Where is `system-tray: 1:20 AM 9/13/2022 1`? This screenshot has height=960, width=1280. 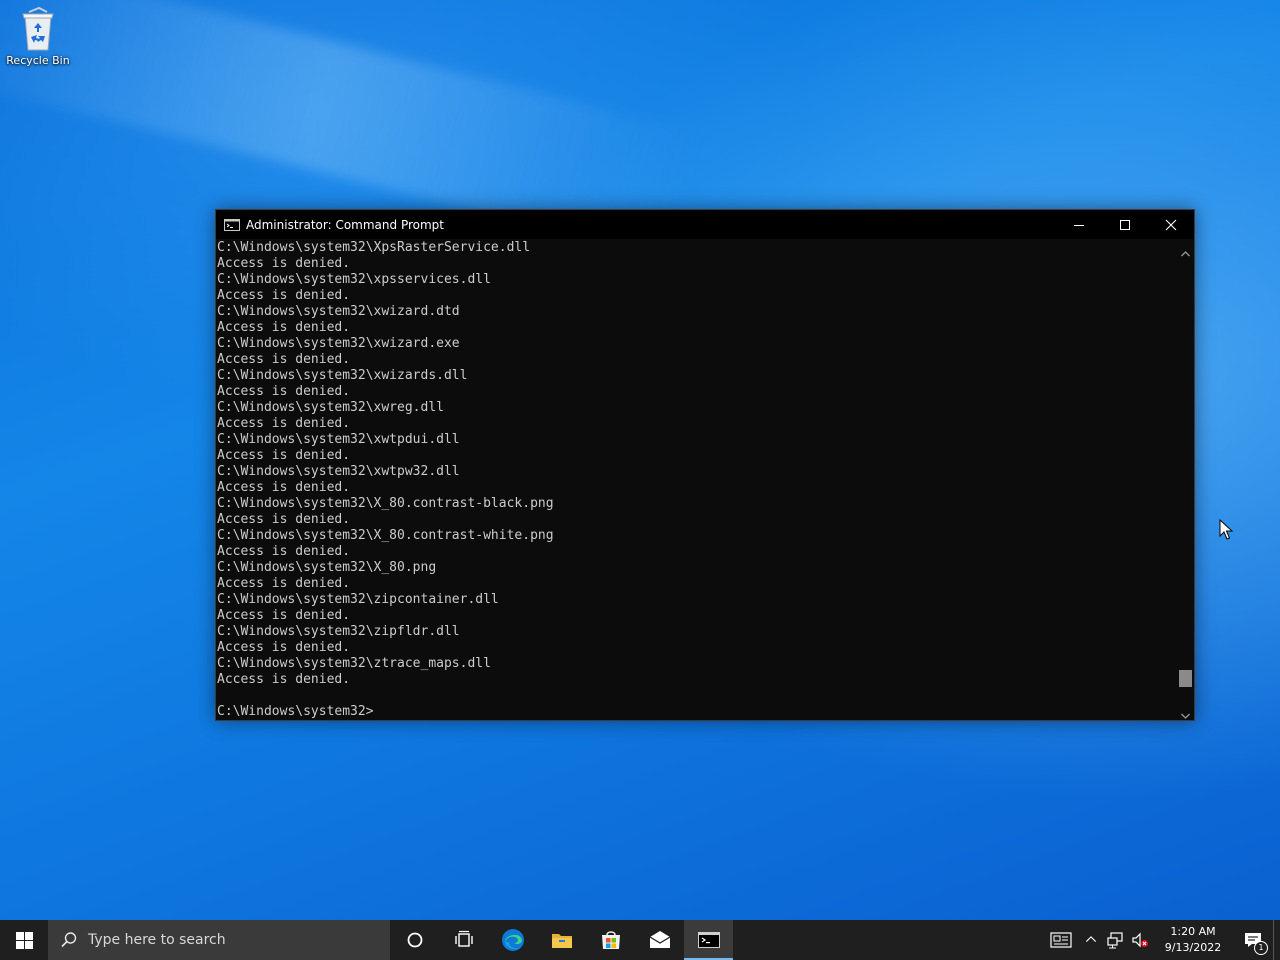 system-tray: 1:20 AM 9/13/2022 1 is located at coordinates (1161, 940).